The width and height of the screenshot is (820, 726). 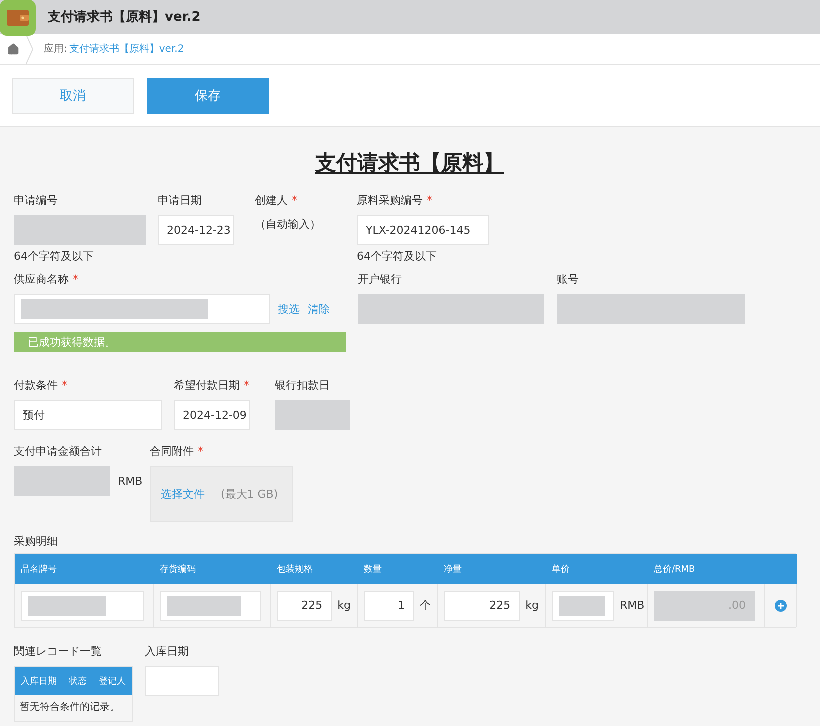 What do you see at coordinates (314, 569) in the screenshot?
I see `column-header: 包装规格` at bounding box center [314, 569].